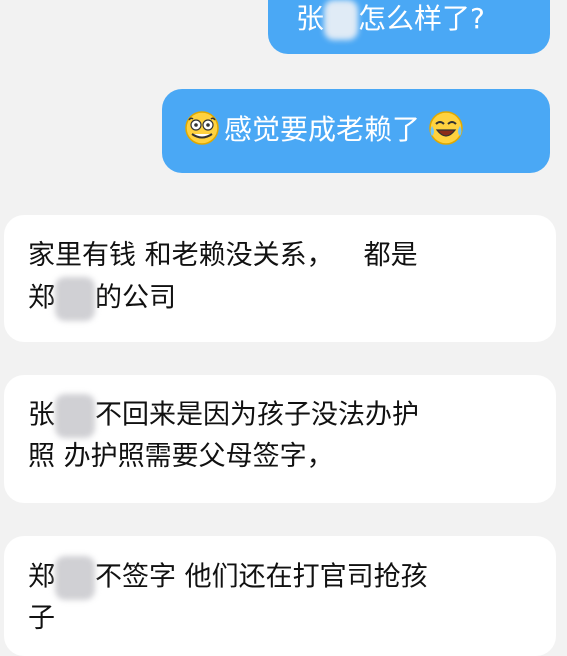 This screenshot has height=656, width=567. What do you see at coordinates (292, 299) in the screenshot?
I see `message-line: 郑 的公司` at bounding box center [292, 299].